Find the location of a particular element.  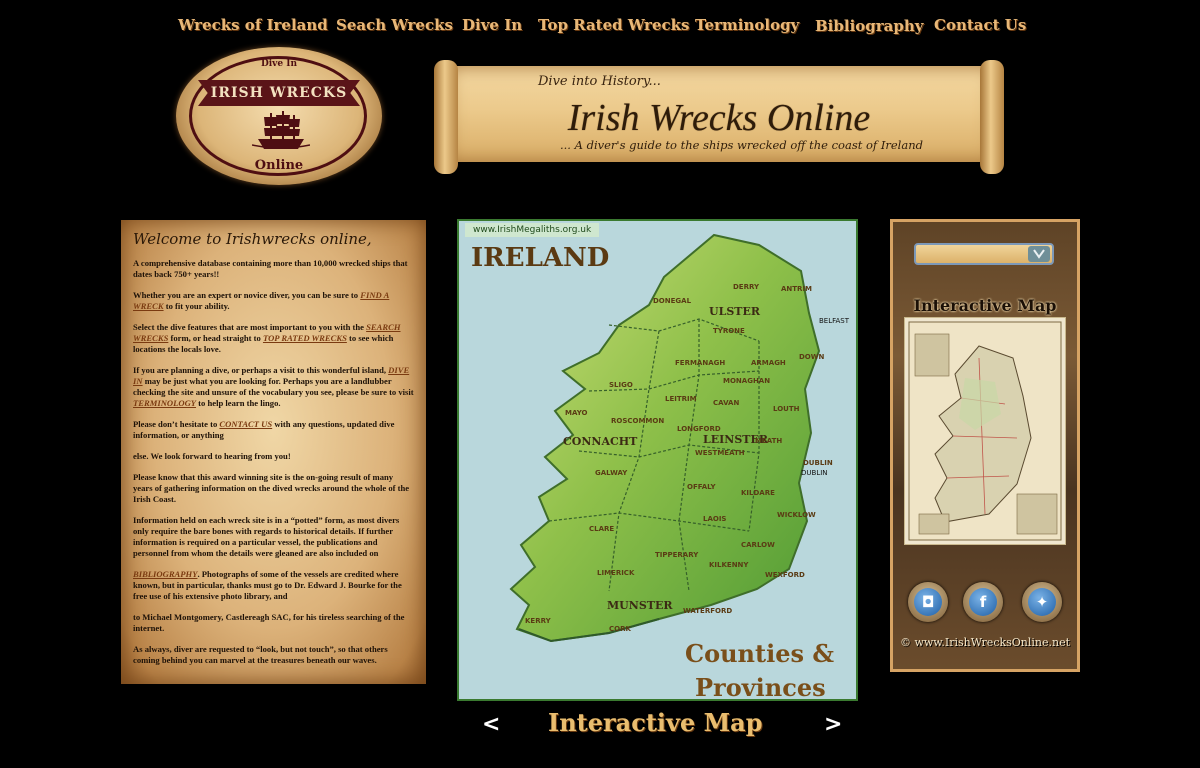

top-rated-wrecks-link: TOP RATED WRECKS is located at coordinates (305, 338).